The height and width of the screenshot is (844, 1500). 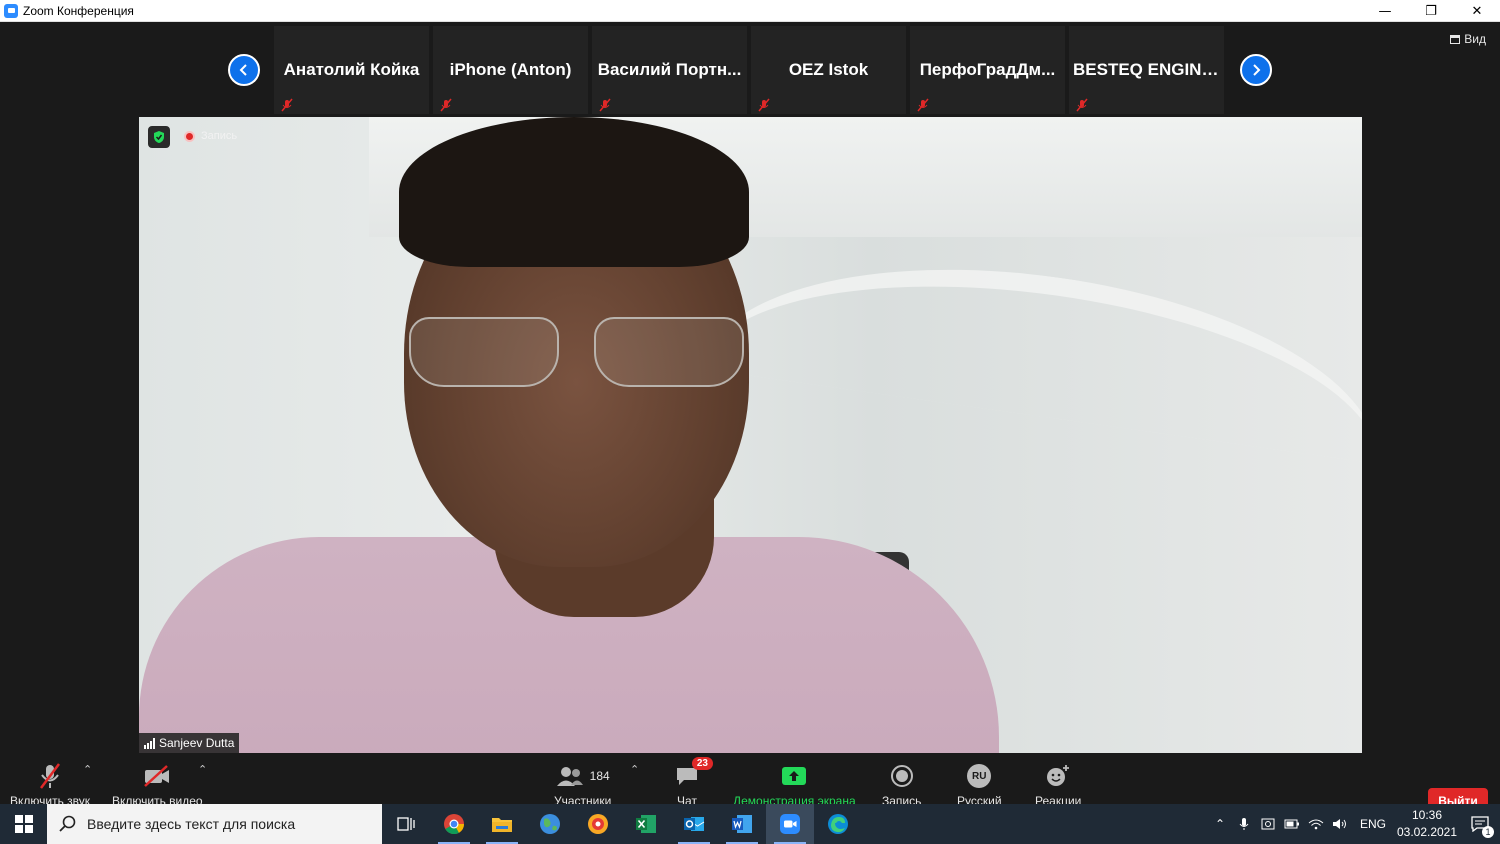 I want to click on share-screen-button: Демонстрация экрана, so click(x=794, y=784).